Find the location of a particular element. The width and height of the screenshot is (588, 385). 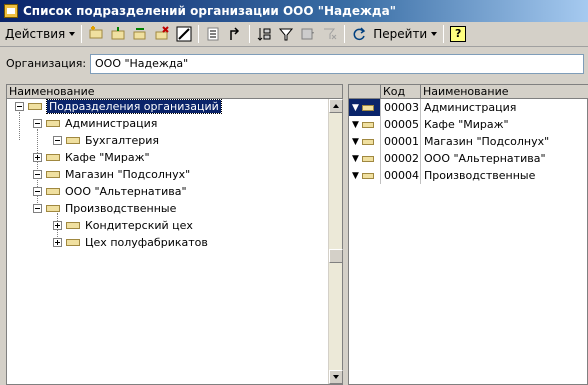

tree-item: Администрация is located at coordinates (95, 123).